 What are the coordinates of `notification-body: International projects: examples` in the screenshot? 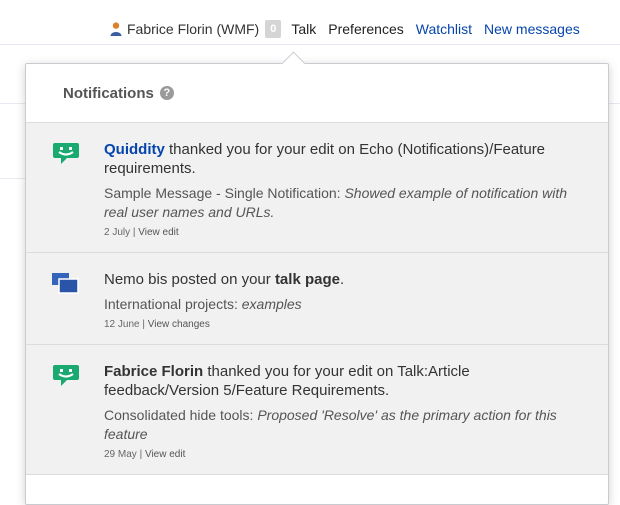 It's located at (346, 304).